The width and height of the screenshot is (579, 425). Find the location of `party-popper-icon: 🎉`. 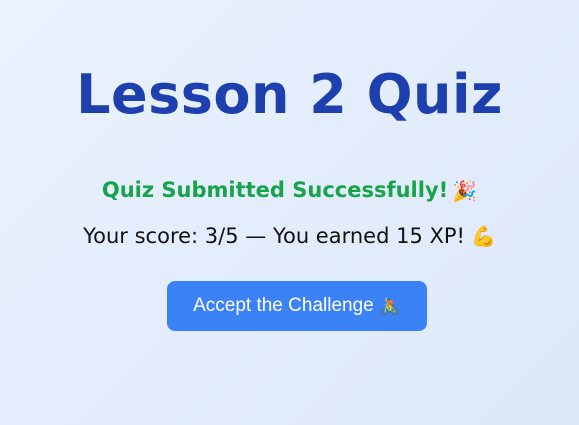

party-popper-icon: 🎉 is located at coordinates (465, 191).